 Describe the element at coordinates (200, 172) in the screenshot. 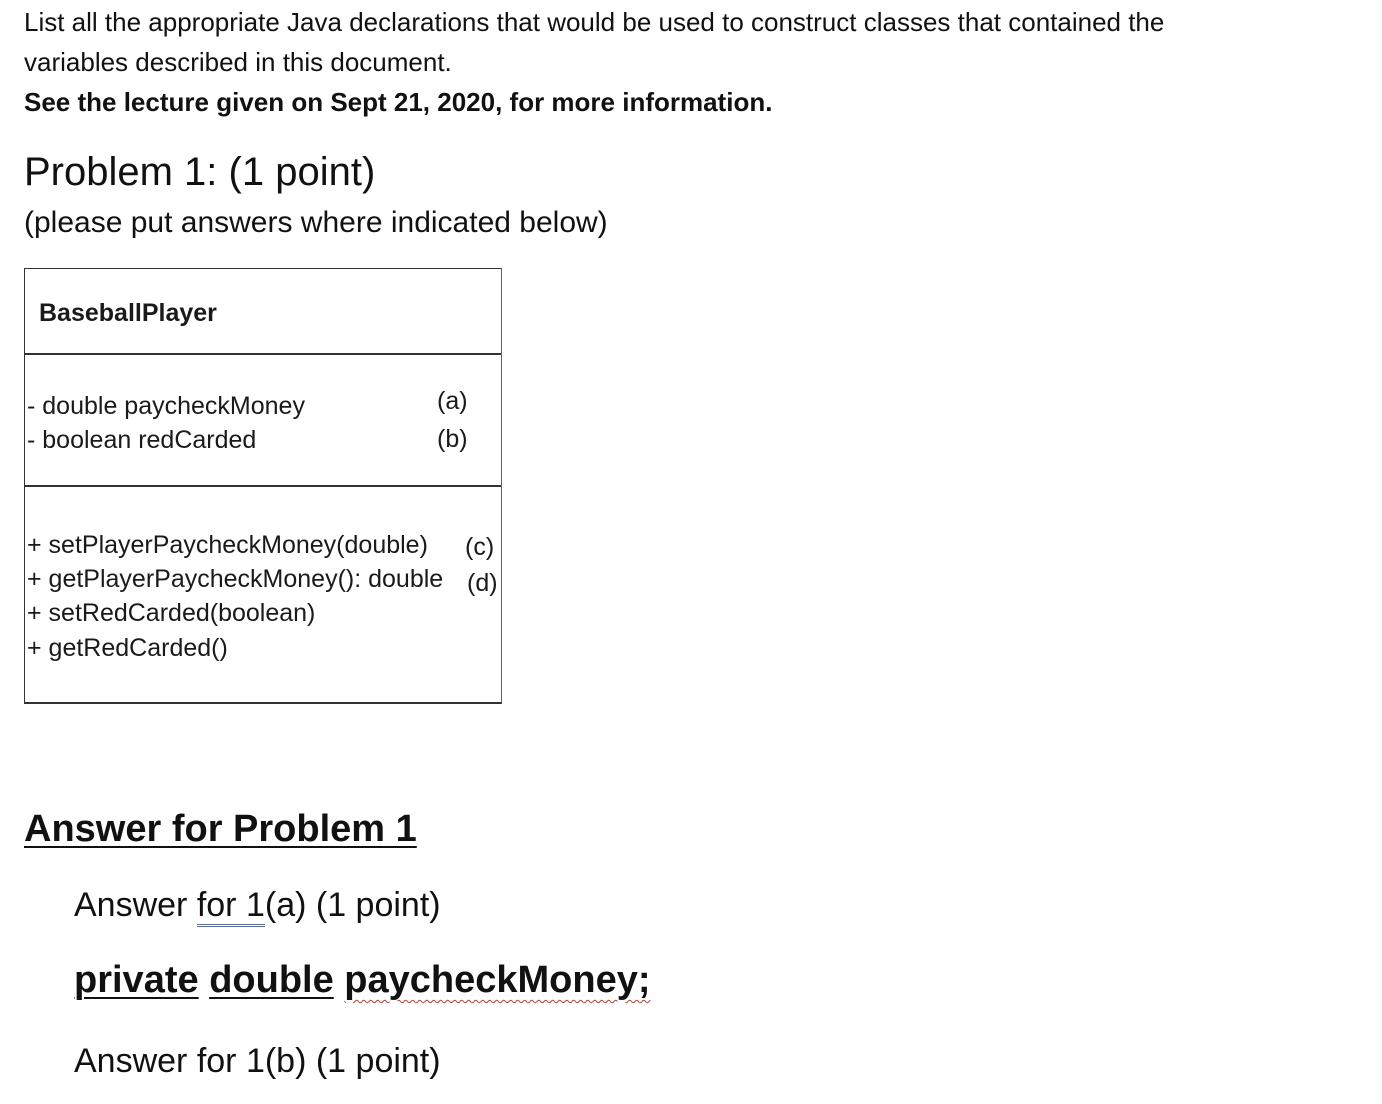

I see `problem-title: Problem 1: (1 point)` at that location.